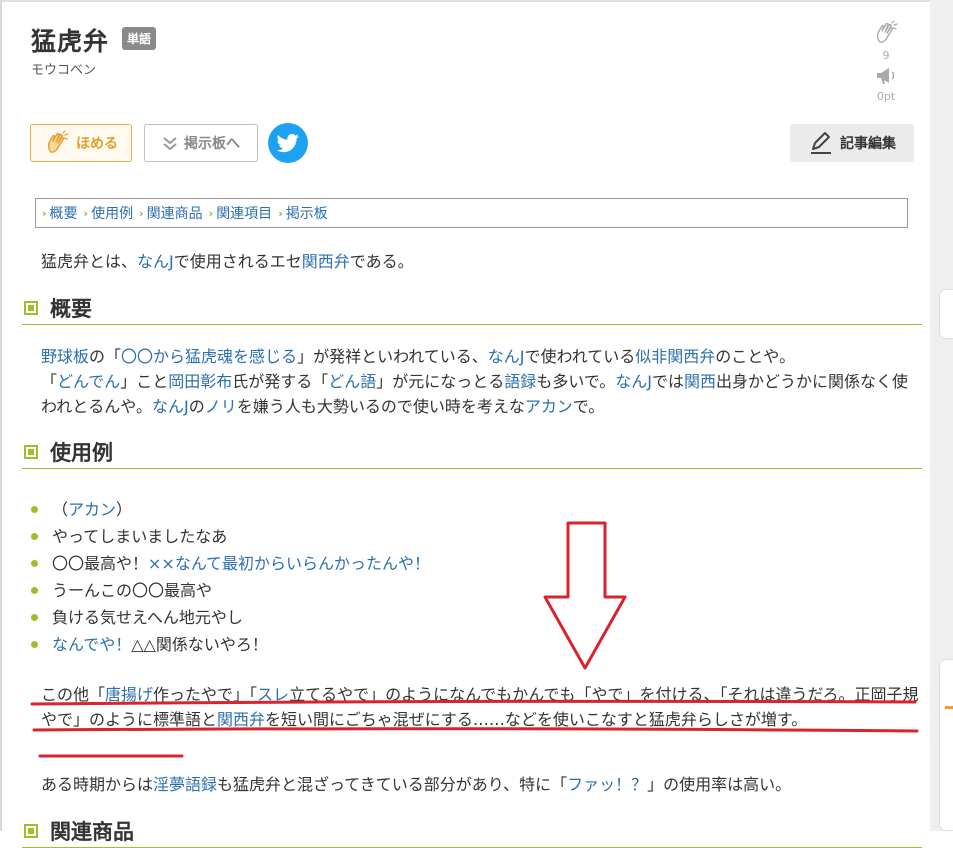  What do you see at coordinates (471, 213) in the screenshot?
I see `table-of-contents: › 概要 › 使用例 › 関連商品 › 関連項目 › 掲示板` at bounding box center [471, 213].